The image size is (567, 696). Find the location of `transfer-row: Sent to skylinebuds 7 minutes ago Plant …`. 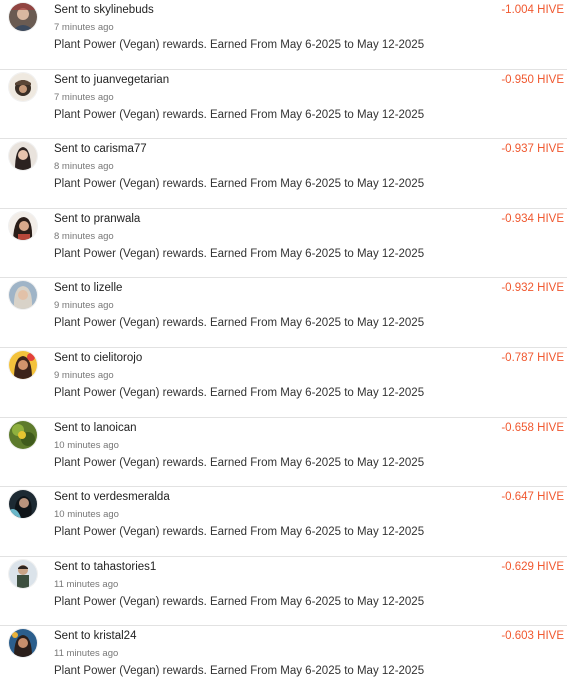

transfer-row: Sent to skylinebuds 7 minutes ago Plant … is located at coordinates (283, 35).